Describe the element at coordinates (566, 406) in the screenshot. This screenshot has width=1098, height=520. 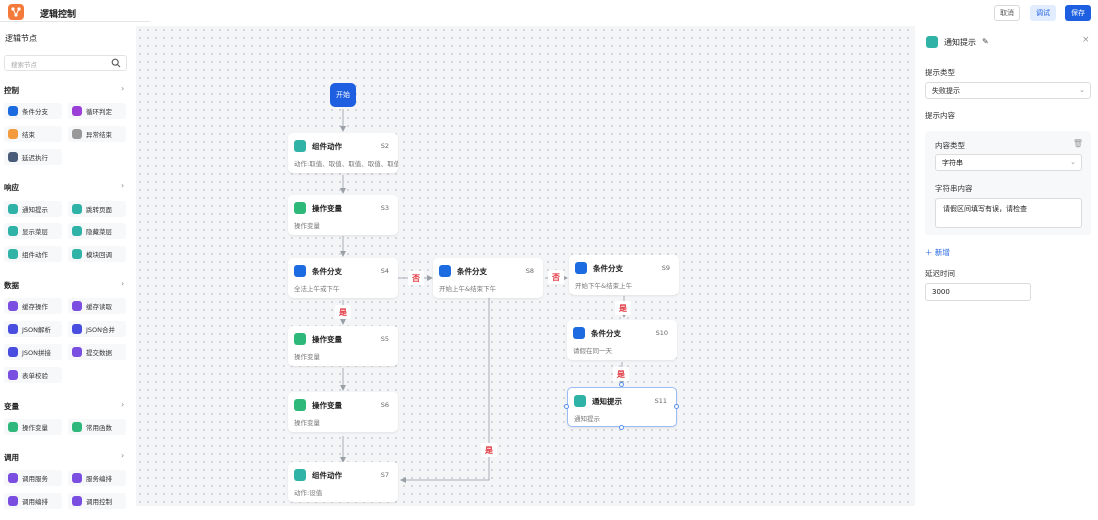
I see `connection-handle-left` at that location.